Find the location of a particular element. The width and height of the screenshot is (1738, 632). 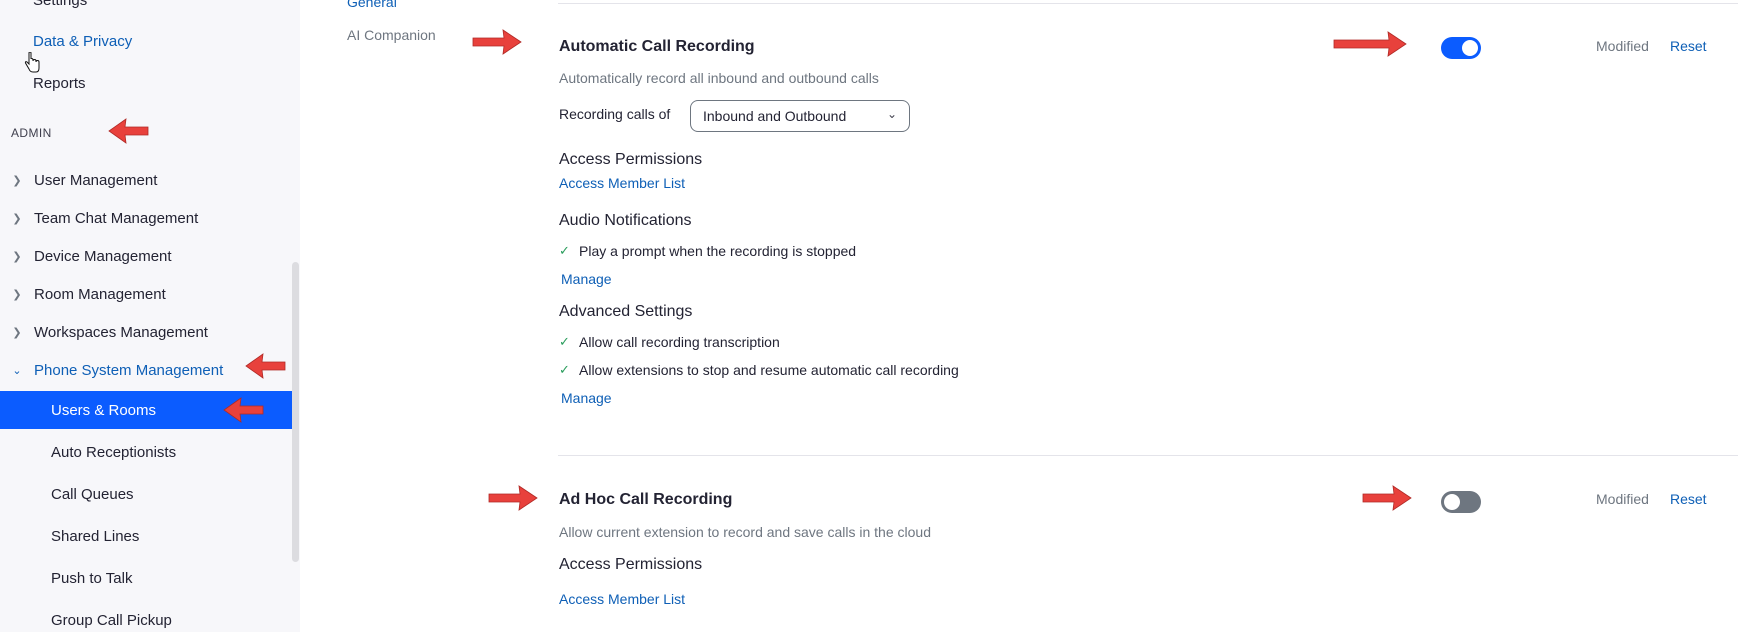

advanced-setting-item: ✓ Allow call recording transcription is located at coordinates (669, 342).